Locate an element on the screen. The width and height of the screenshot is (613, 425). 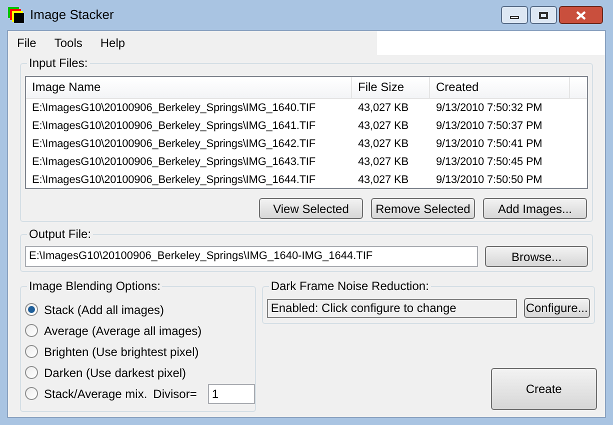
minimize-button is located at coordinates (514, 15).